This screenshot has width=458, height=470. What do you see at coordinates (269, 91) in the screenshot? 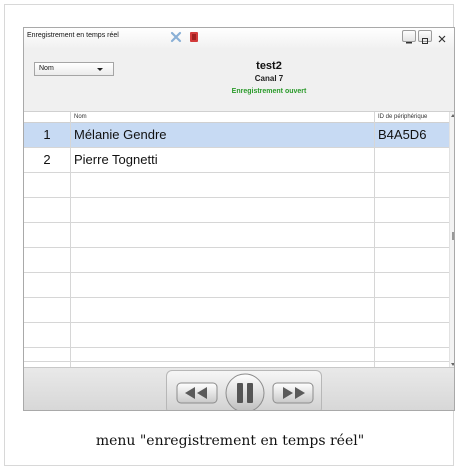
I see `recording-status: Enregistrement ouvert` at bounding box center [269, 91].